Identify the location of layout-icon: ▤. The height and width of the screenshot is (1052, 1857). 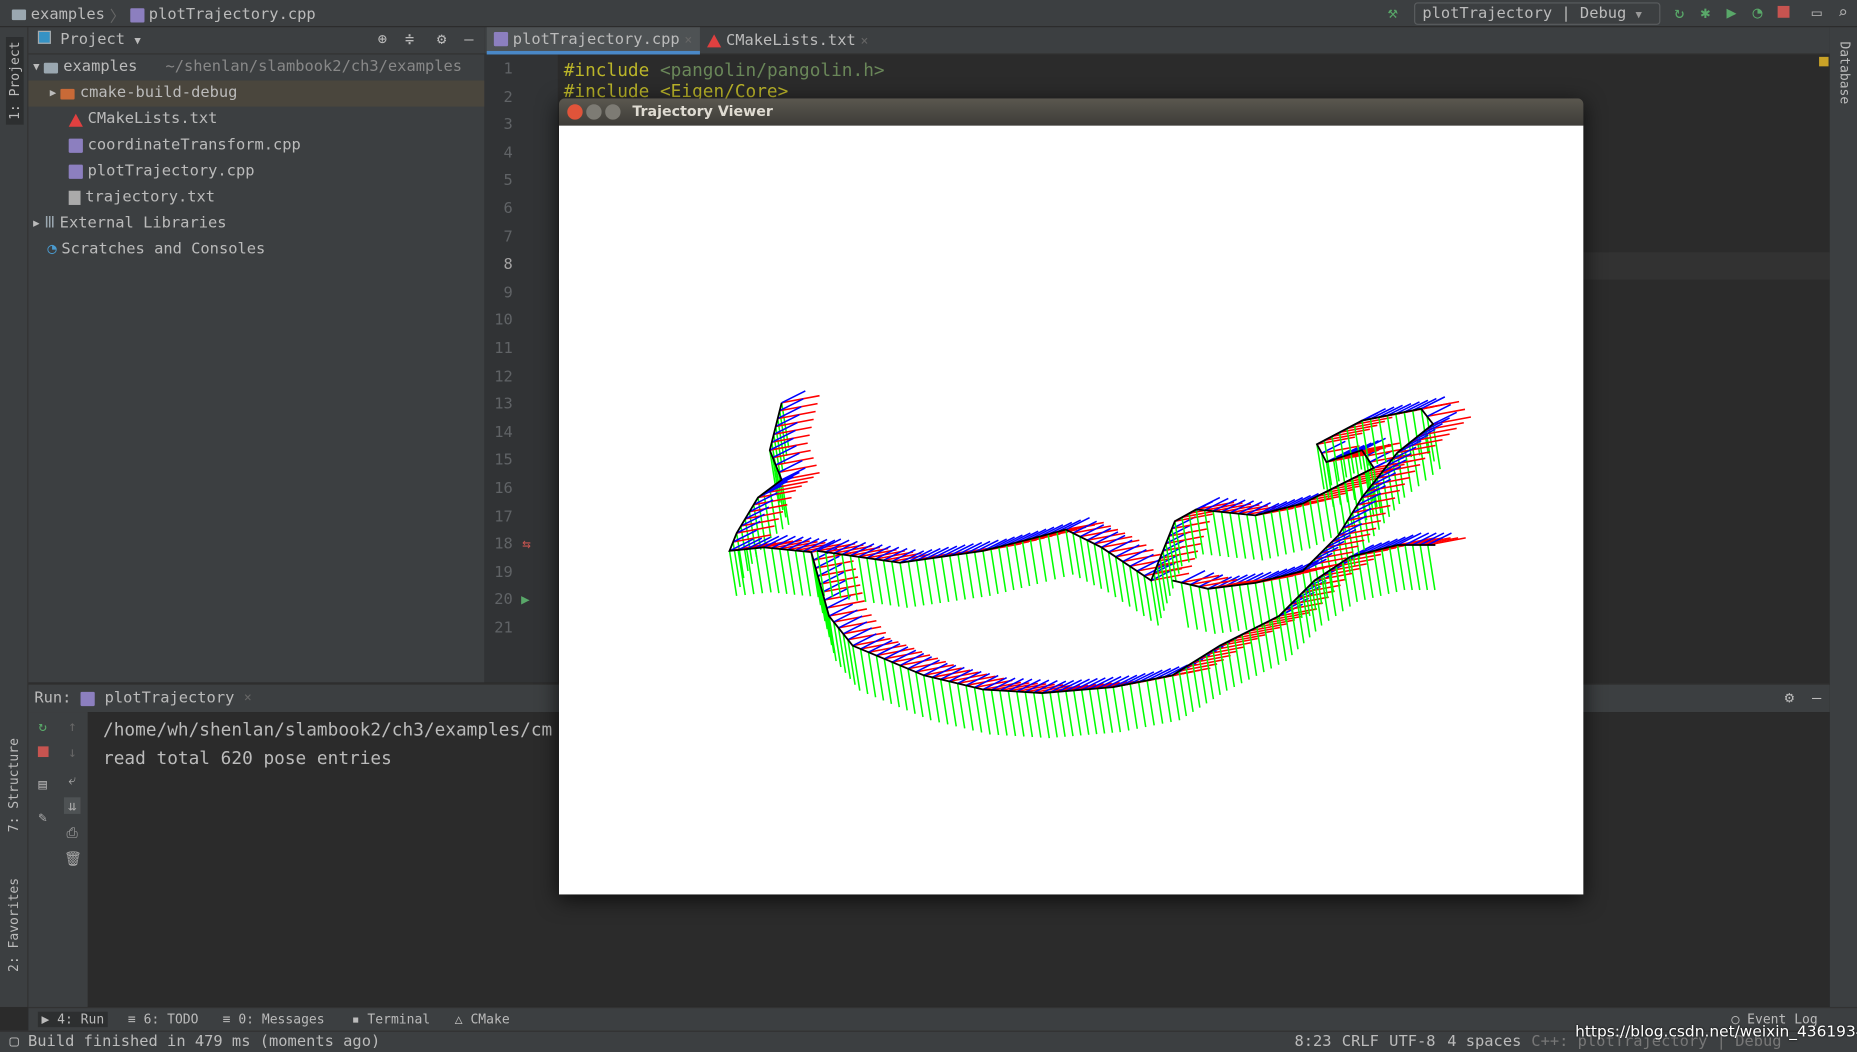
(42, 784).